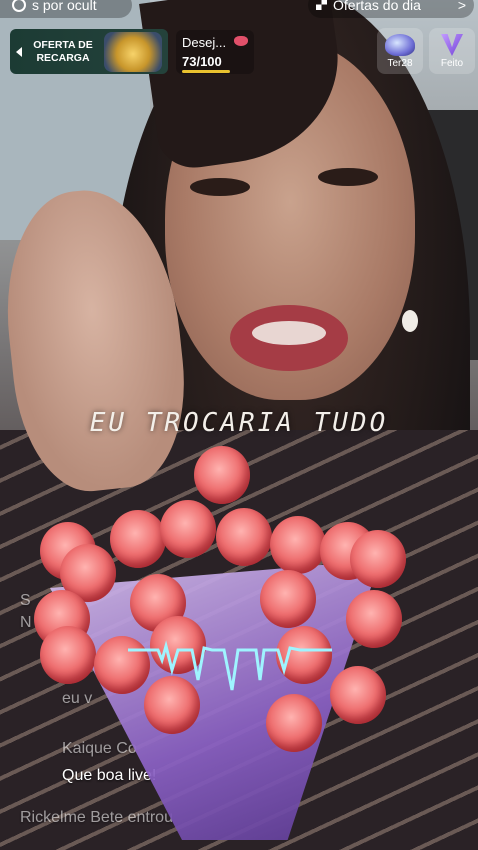 The height and width of the screenshot is (850, 478). I want to click on badge-feito: Feito, so click(452, 51).